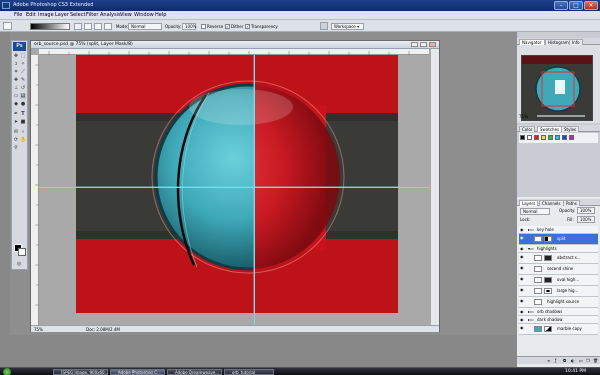 Image resolution: width=600 pixels, height=375 pixels. What do you see at coordinates (16, 114) in the screenshot?
I see `pen-tool-icon: ✒` at bounding box center [16, 114].